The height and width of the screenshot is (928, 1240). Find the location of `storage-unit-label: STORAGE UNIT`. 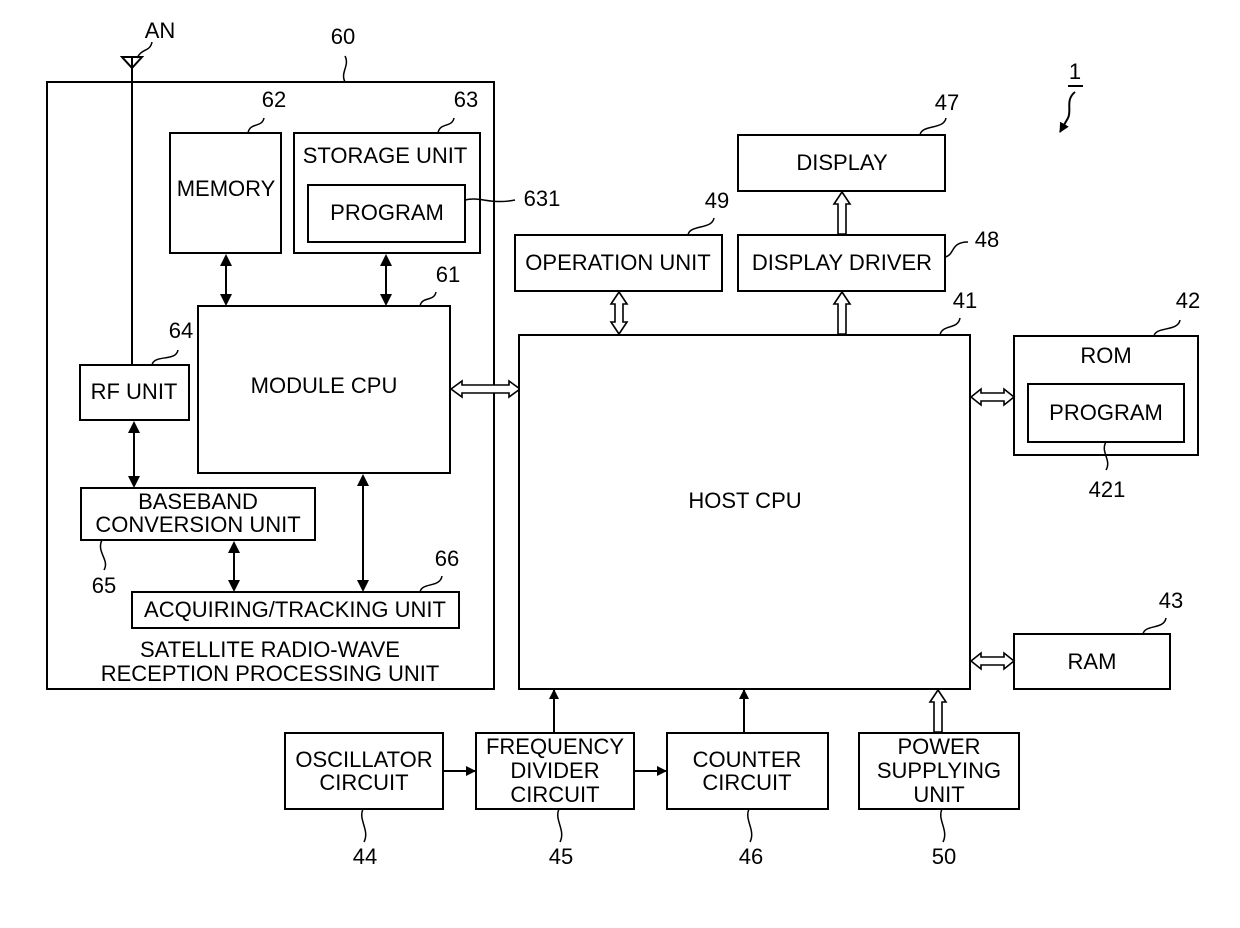

storage-unit-label: STORAGE UNIT is located at coordinates (385, 155).